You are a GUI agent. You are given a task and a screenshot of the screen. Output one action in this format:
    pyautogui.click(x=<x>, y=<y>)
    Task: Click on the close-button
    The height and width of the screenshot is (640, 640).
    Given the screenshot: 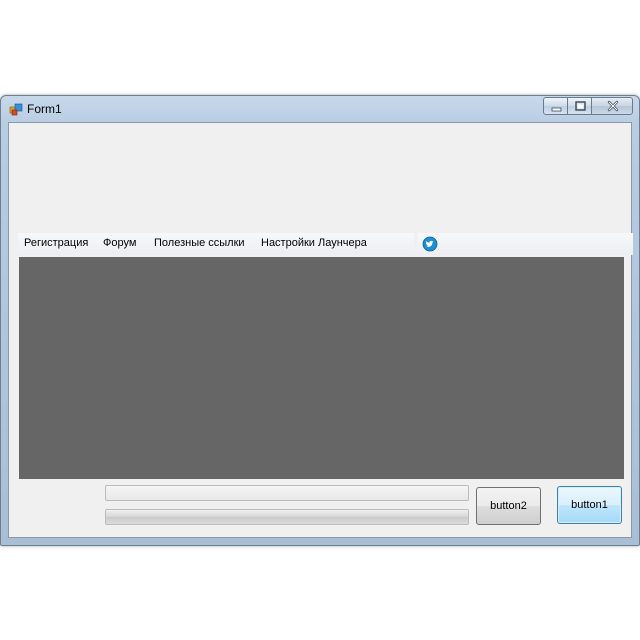 What is the action you would take?
    pyautogui.click(x=612, y=106)
    